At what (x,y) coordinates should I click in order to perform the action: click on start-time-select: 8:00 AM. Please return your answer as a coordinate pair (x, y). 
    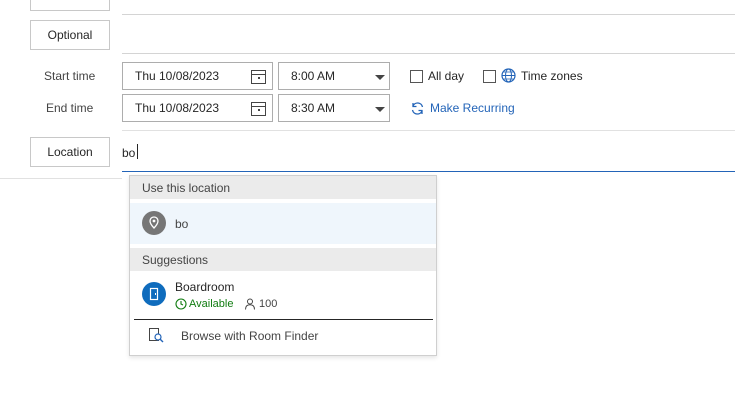
    Looking at the image, I should click on (334, 76).